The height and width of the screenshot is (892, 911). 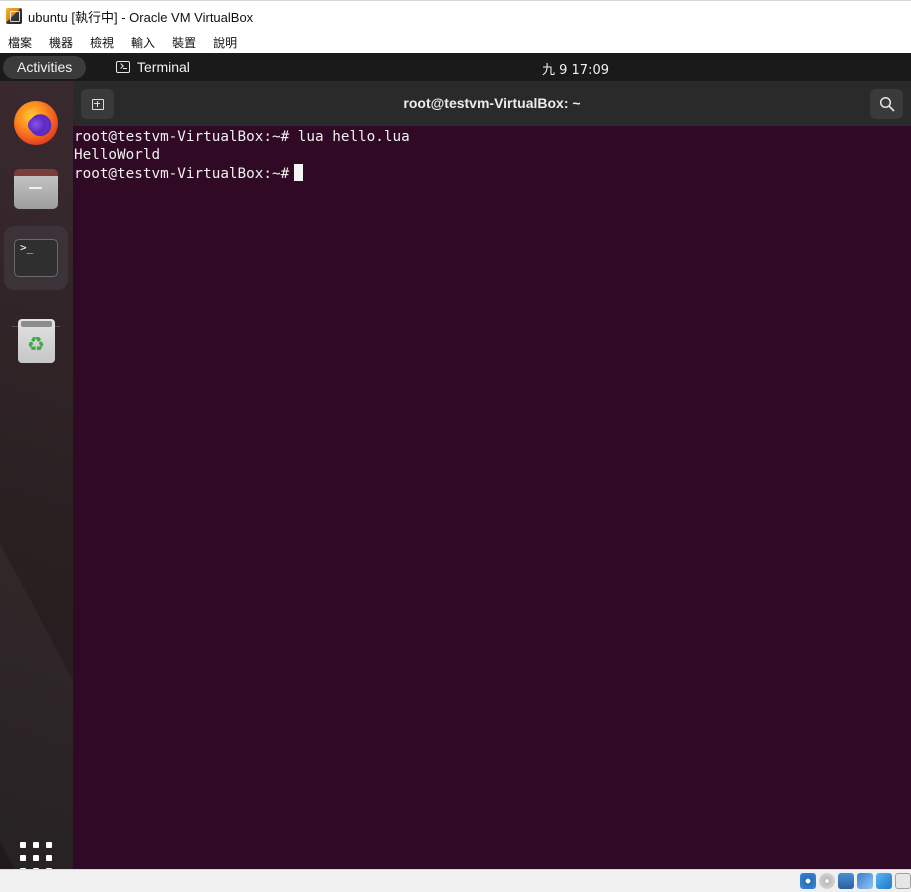 I want to click on new-tab-button, so click(x=97, y=104).